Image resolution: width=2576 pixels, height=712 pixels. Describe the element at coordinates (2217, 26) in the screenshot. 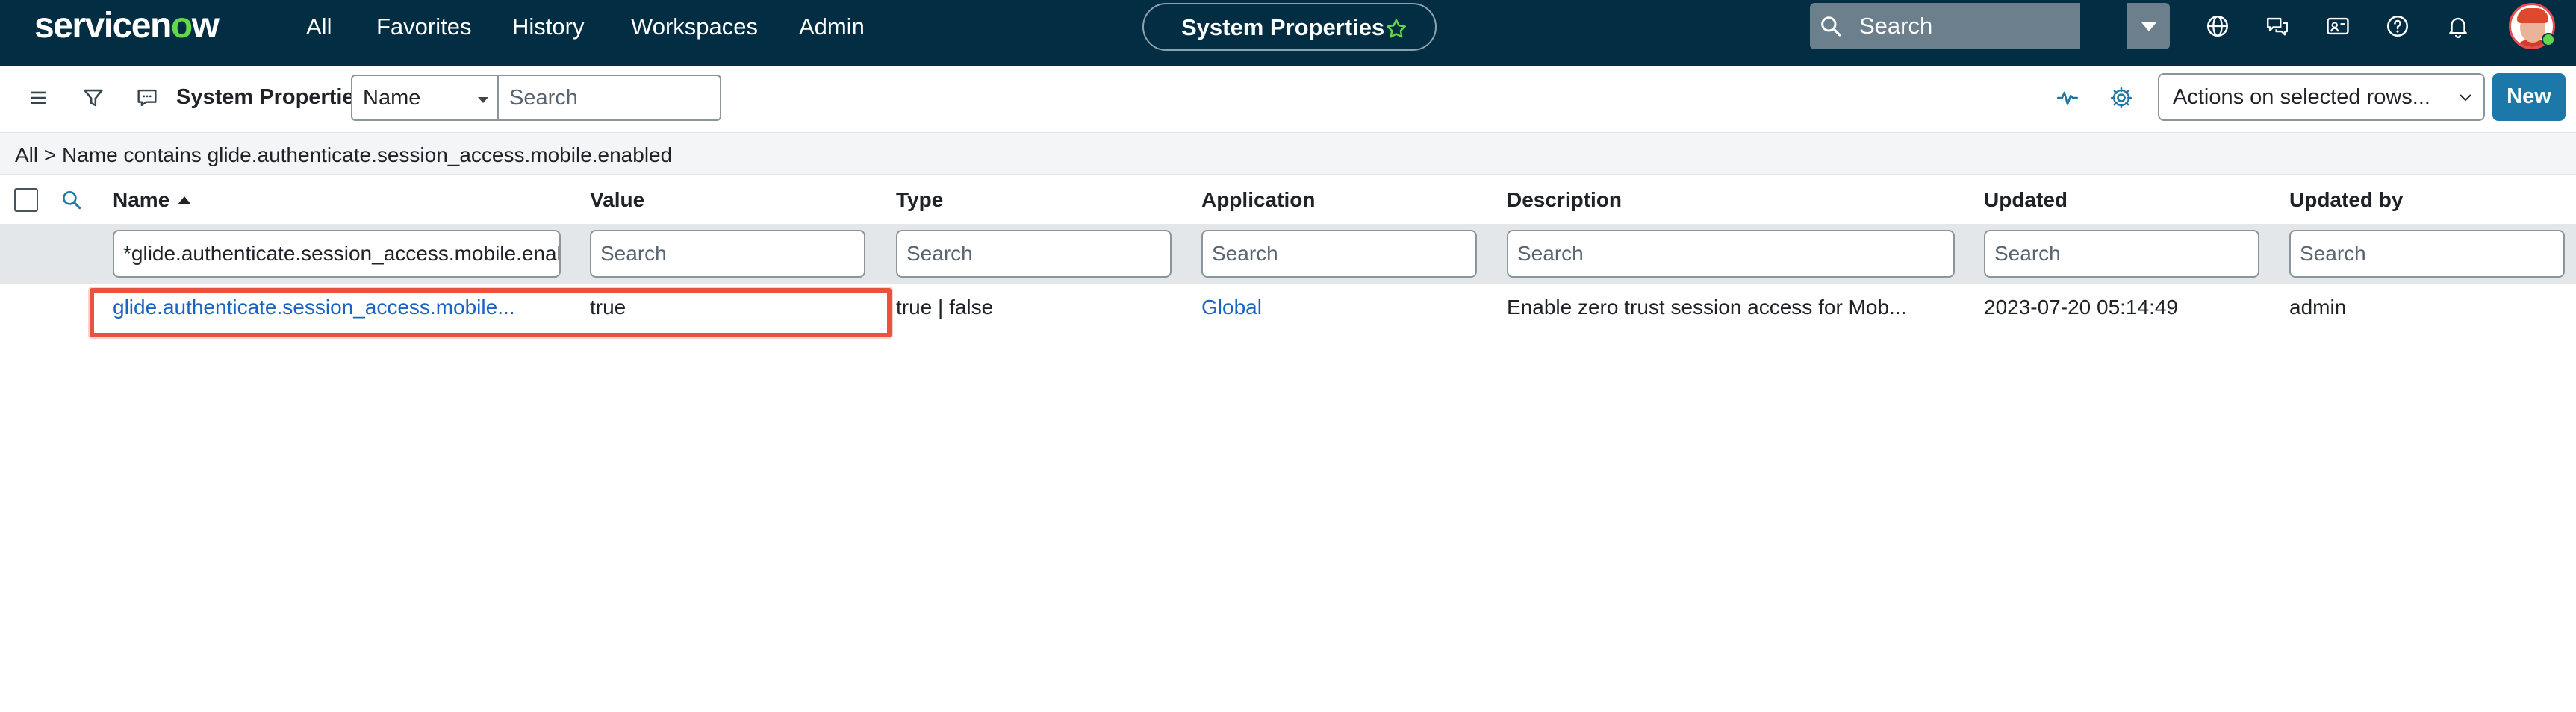

I see `globe-icon` at that location.